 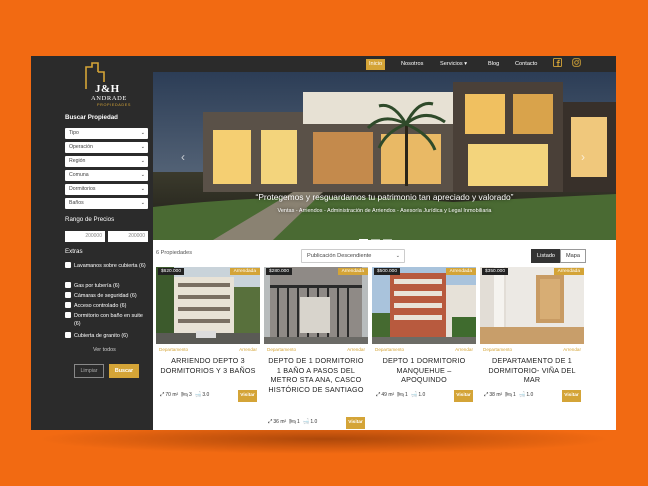 I want to click on building-image, so click(x=208, y=305).